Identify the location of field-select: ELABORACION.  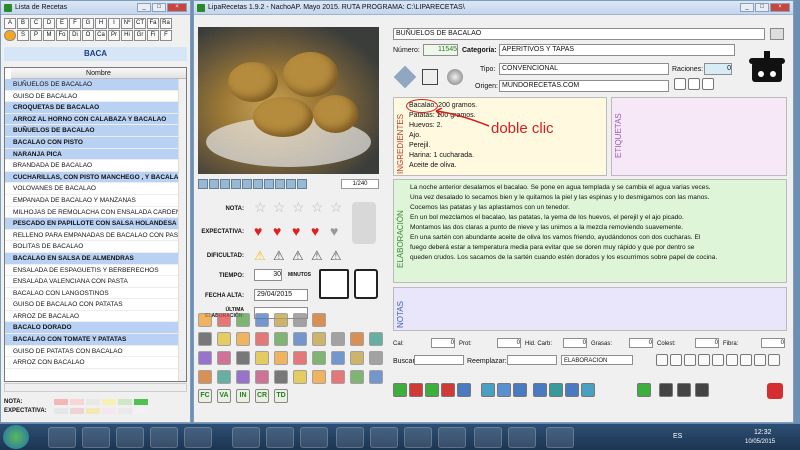
(597, 360).